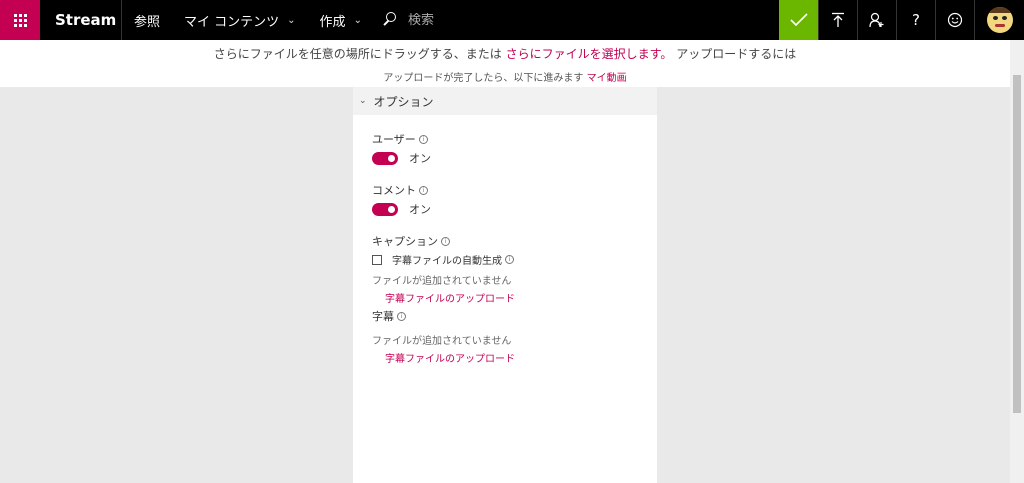 This screenshot has width=1024, height=483. I want to click on users-toggle-state: オン, so click(420, 158).